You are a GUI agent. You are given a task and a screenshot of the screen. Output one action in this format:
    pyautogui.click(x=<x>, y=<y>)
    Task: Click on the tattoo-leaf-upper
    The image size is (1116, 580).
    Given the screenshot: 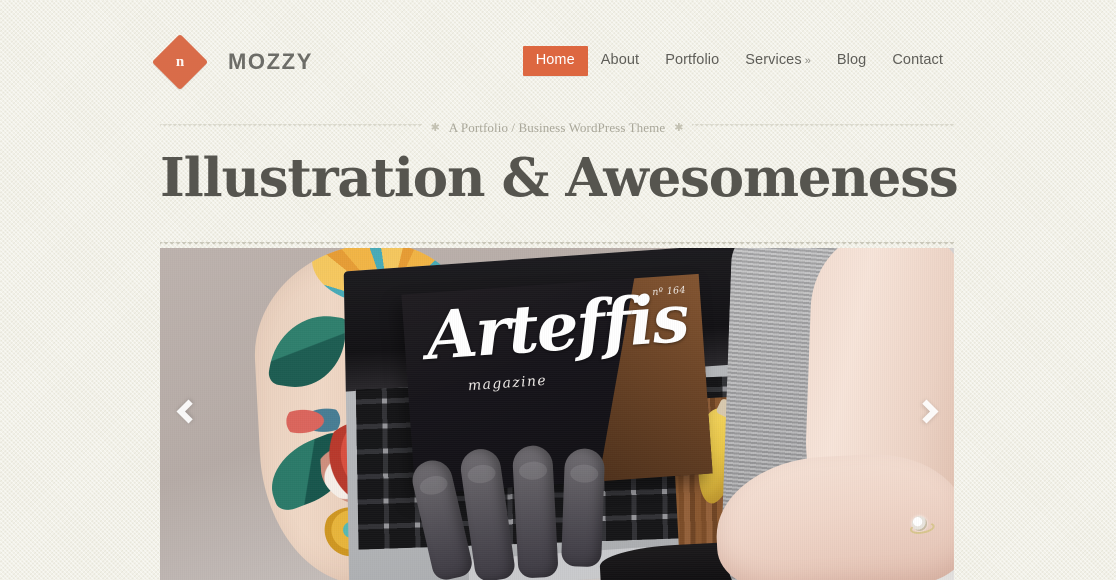 What is the action you would take?
    pyautogui.click(x=308, y=351)
    